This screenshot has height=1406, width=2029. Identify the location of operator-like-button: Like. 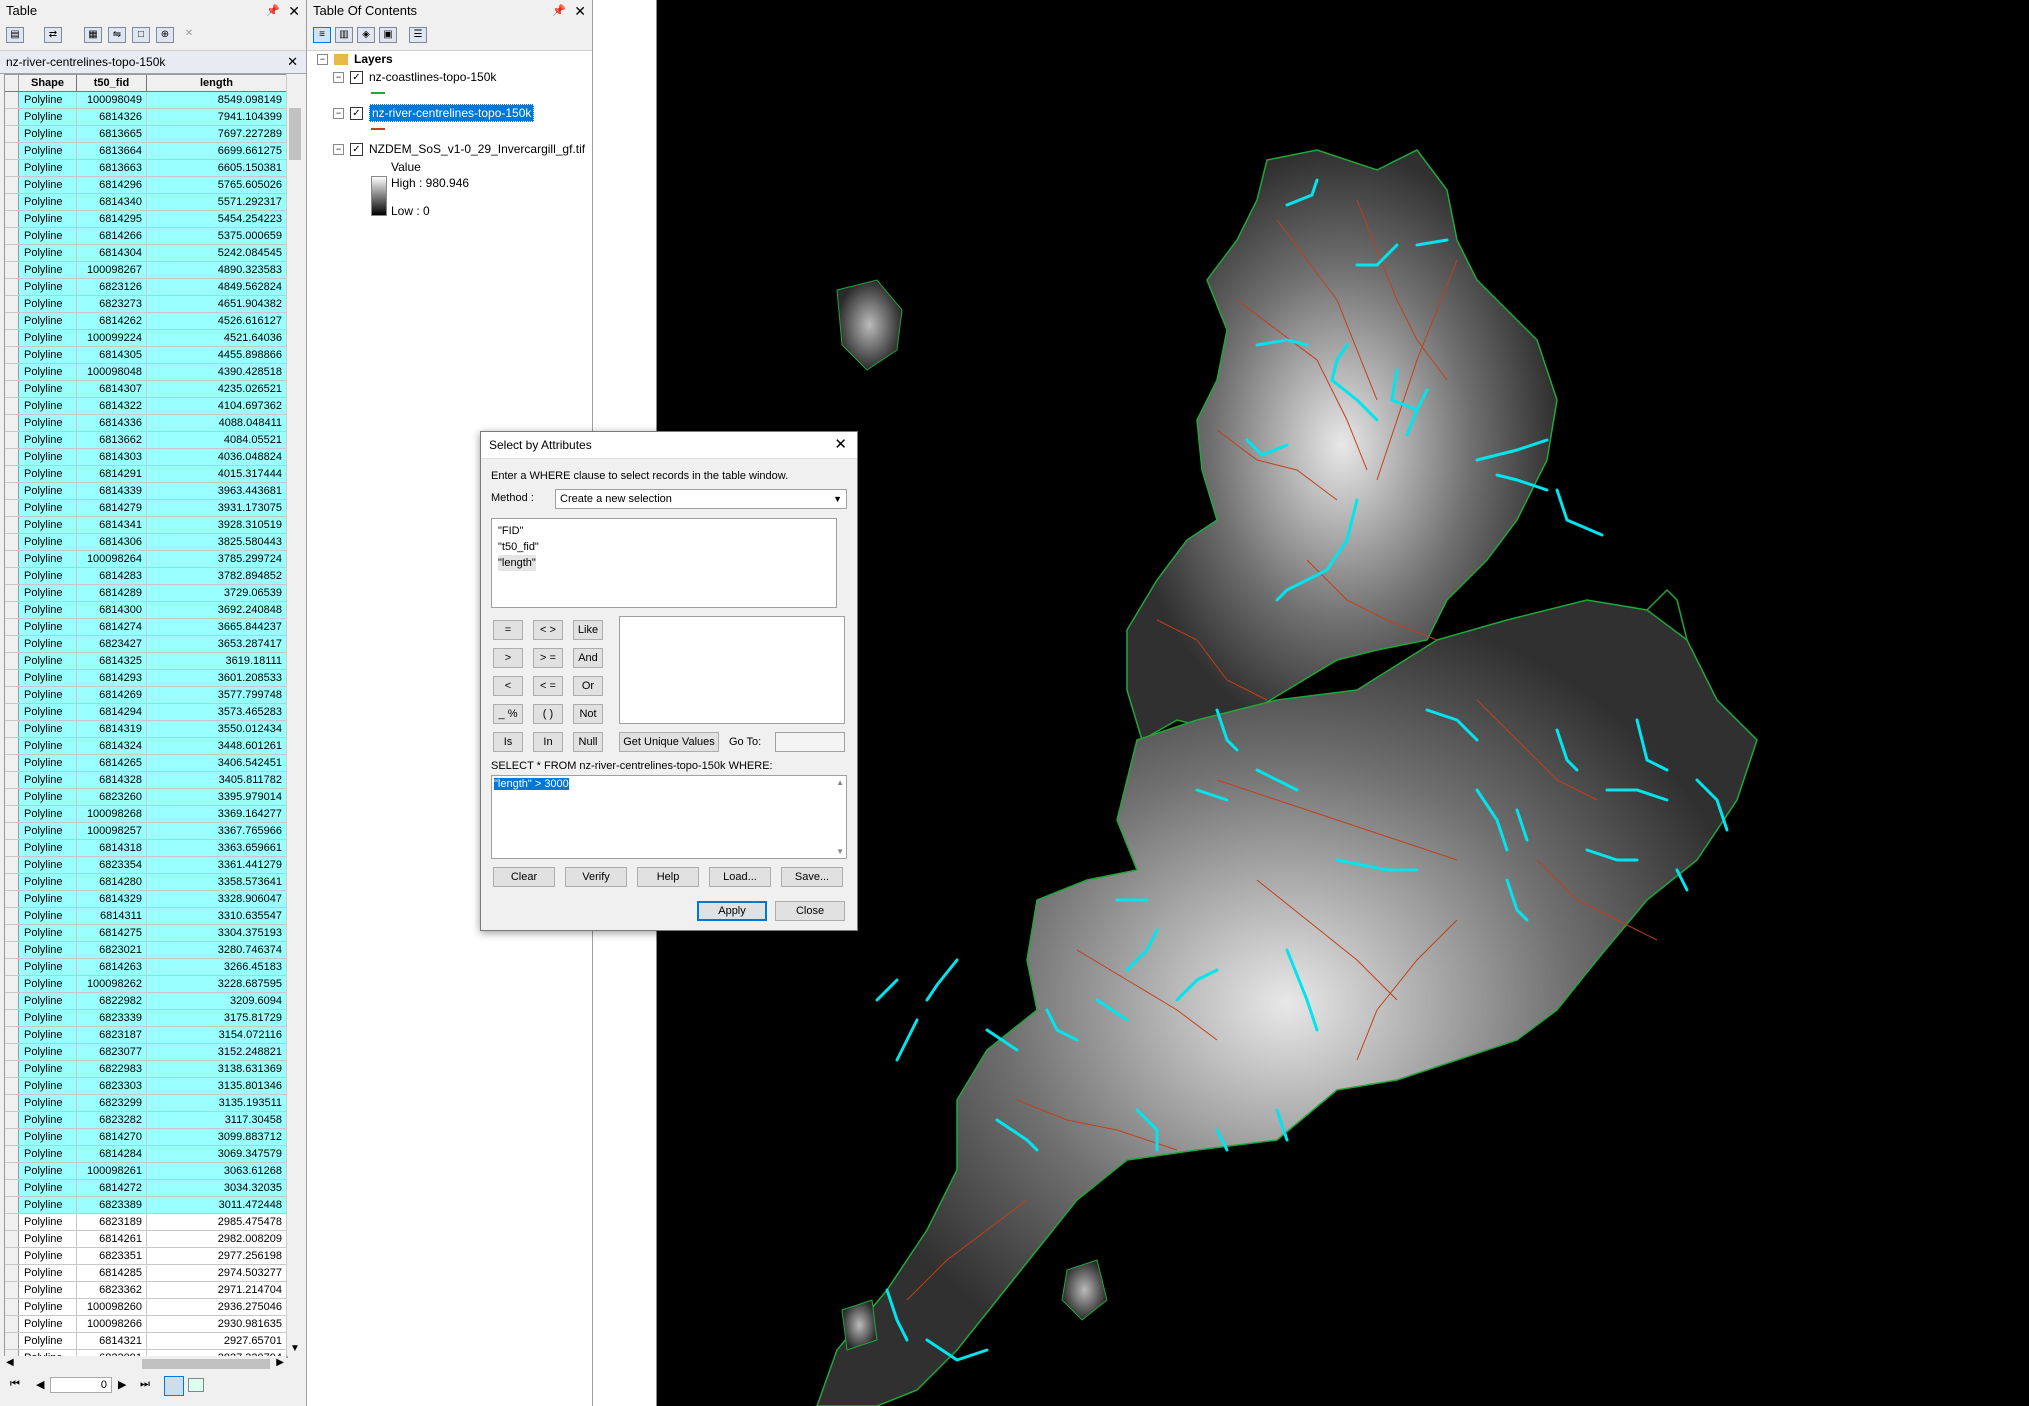
(588, 630).